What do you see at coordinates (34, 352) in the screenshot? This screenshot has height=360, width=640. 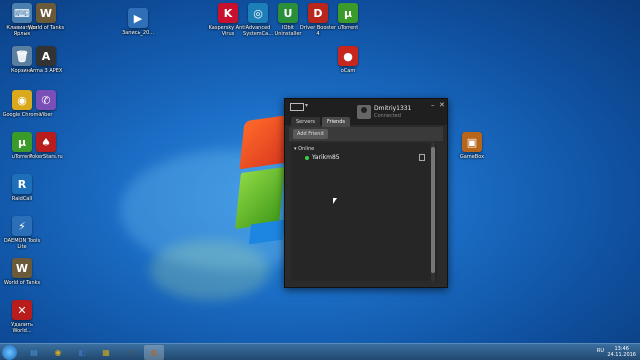 I see `taskbar-app-button: ▤` at bounding box center [34, 352].